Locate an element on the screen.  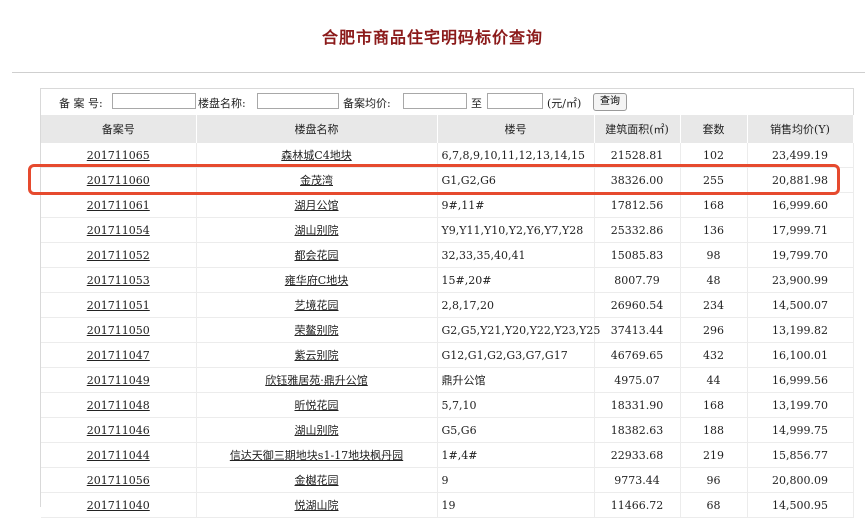
project-link: 湖月公馆 is located at coordinates (317, 205).